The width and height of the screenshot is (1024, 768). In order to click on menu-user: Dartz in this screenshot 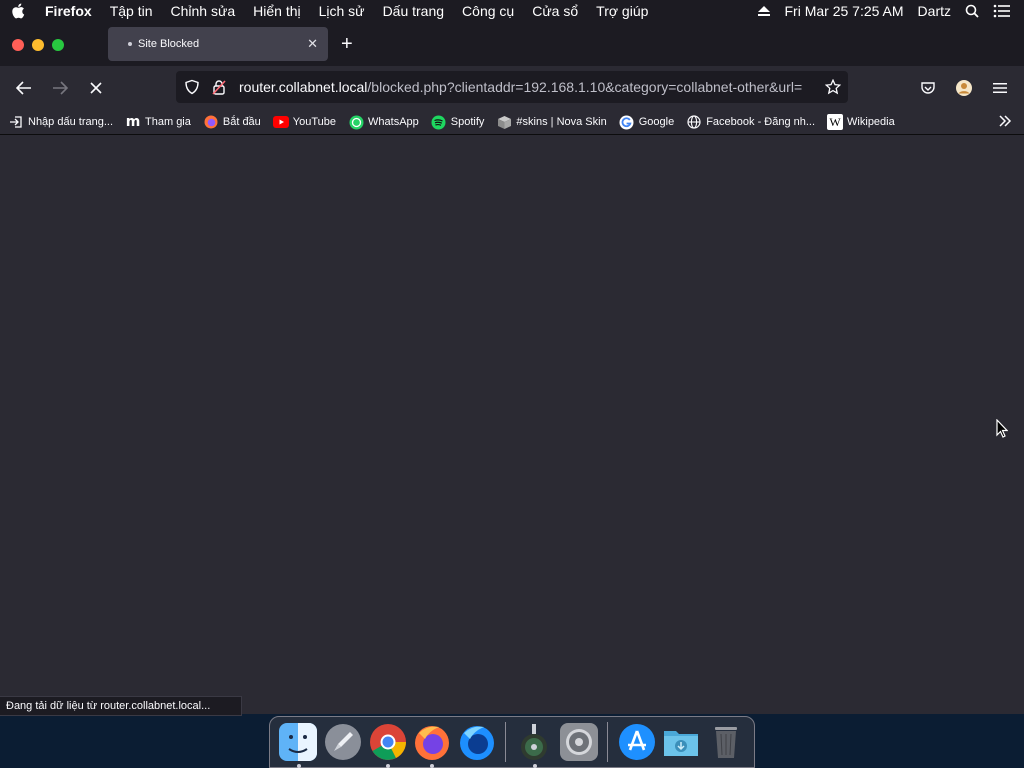, I will do `click(934, 11)`.